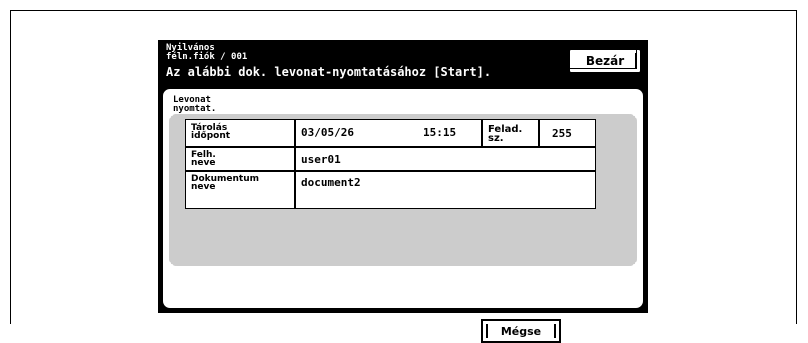 The height and width of the screenshot is (343, 808). What do you see at coordinates (388, 133) in the screenshot?
I see `stored-value-cell: 03/05/26 15:15` at bounding box center [388, 133].